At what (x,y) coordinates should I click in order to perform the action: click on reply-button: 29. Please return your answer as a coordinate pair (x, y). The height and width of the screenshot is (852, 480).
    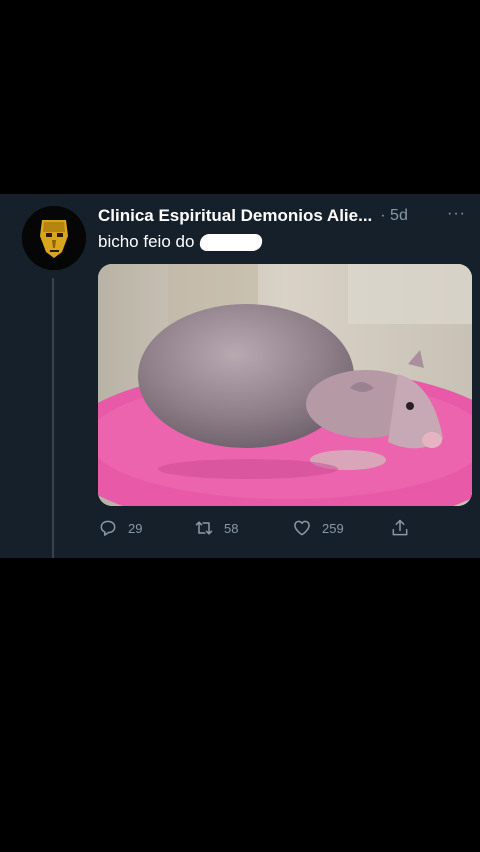
    Looking at the image, I should click on (120, 528).